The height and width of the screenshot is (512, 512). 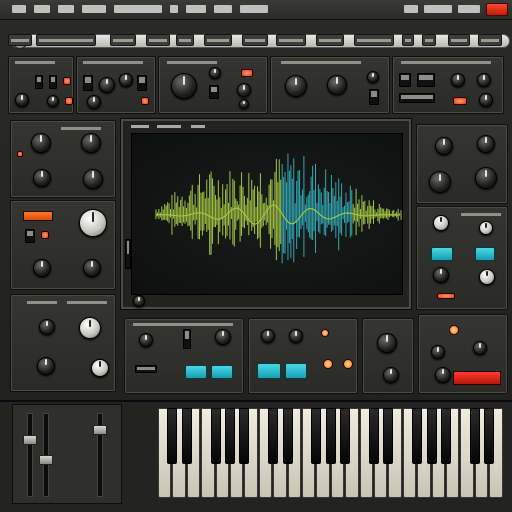 I want to click on lfo-knob, so click(x=373, y=77).